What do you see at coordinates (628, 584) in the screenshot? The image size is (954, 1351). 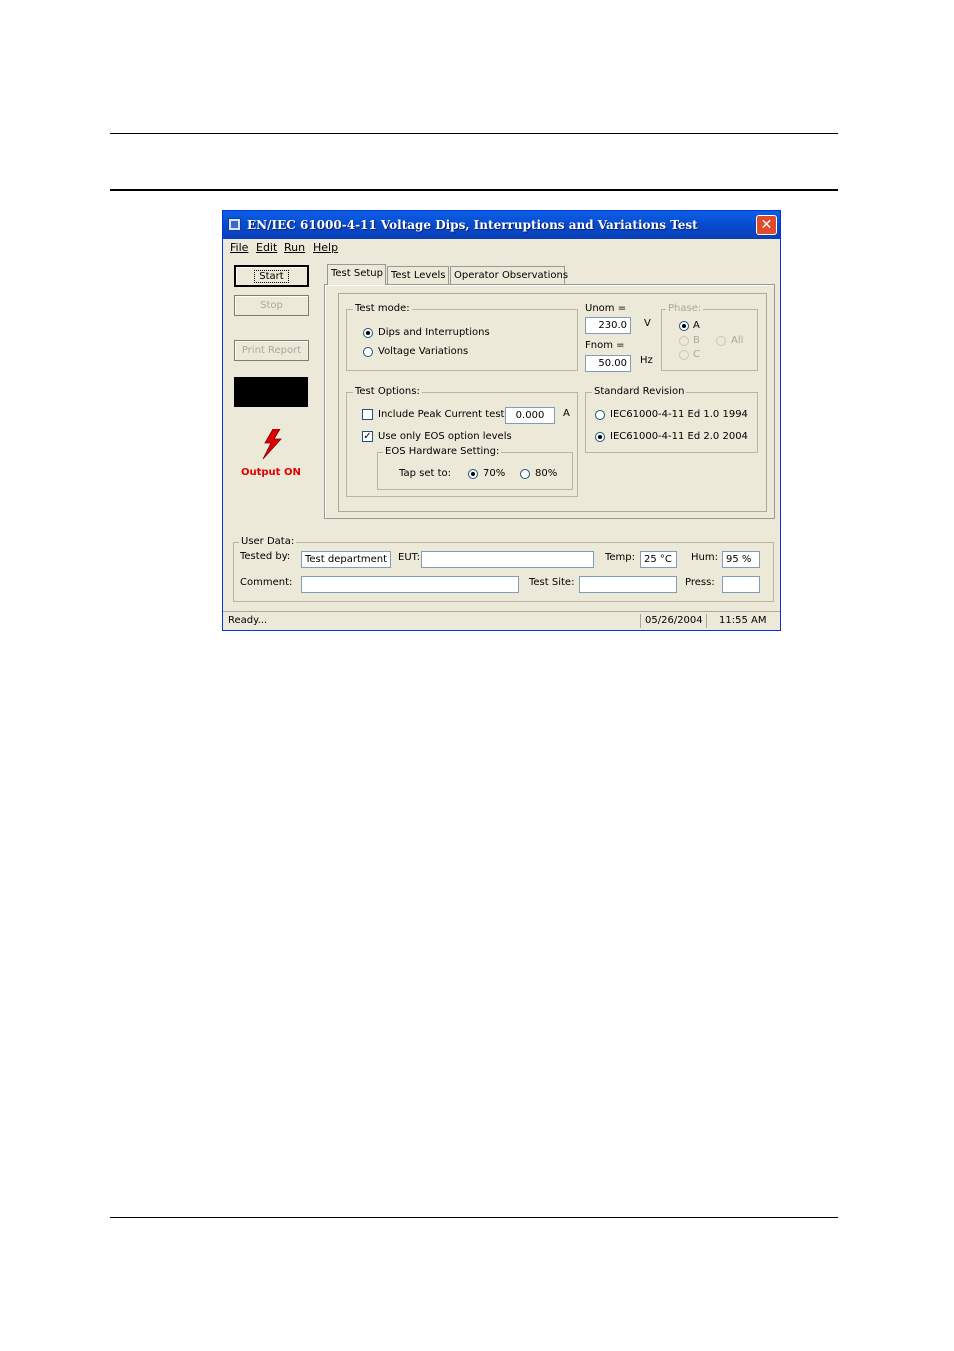 I see `test-site-input` at bounding box center [628, 584].